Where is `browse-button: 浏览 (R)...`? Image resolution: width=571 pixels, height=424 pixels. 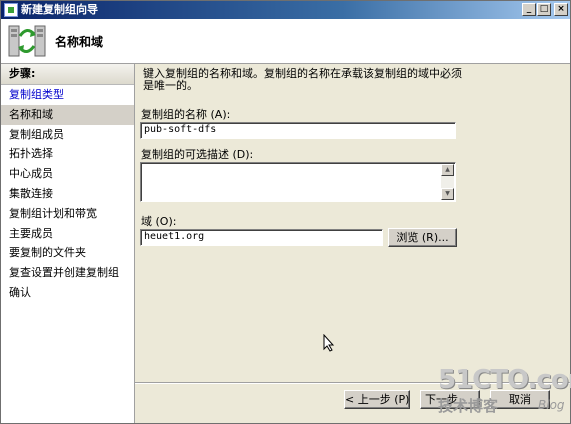
browse-button: 浏览 (R)... is located at coordinates (422, 237).